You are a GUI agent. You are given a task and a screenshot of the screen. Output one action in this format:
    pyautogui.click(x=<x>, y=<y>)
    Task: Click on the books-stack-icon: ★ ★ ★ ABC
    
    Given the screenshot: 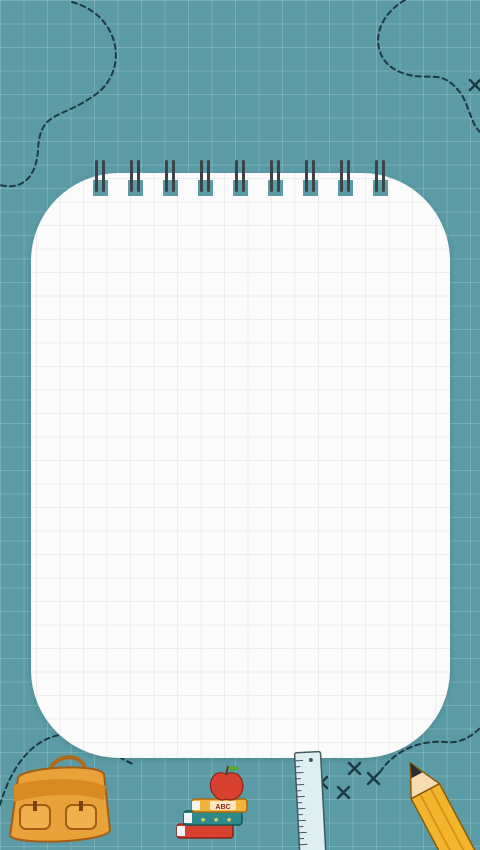 What is the action you would take?
    pyautogui.click(x=212, y=818)
    